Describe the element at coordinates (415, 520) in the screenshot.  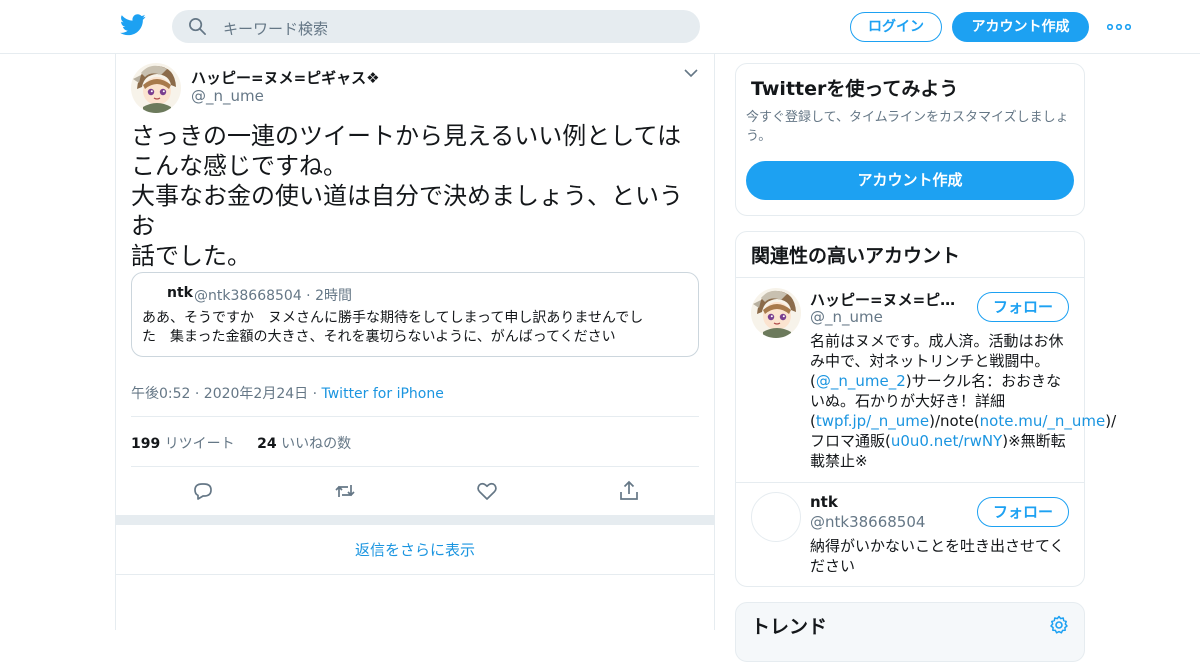
I see `section-separator` at that location.